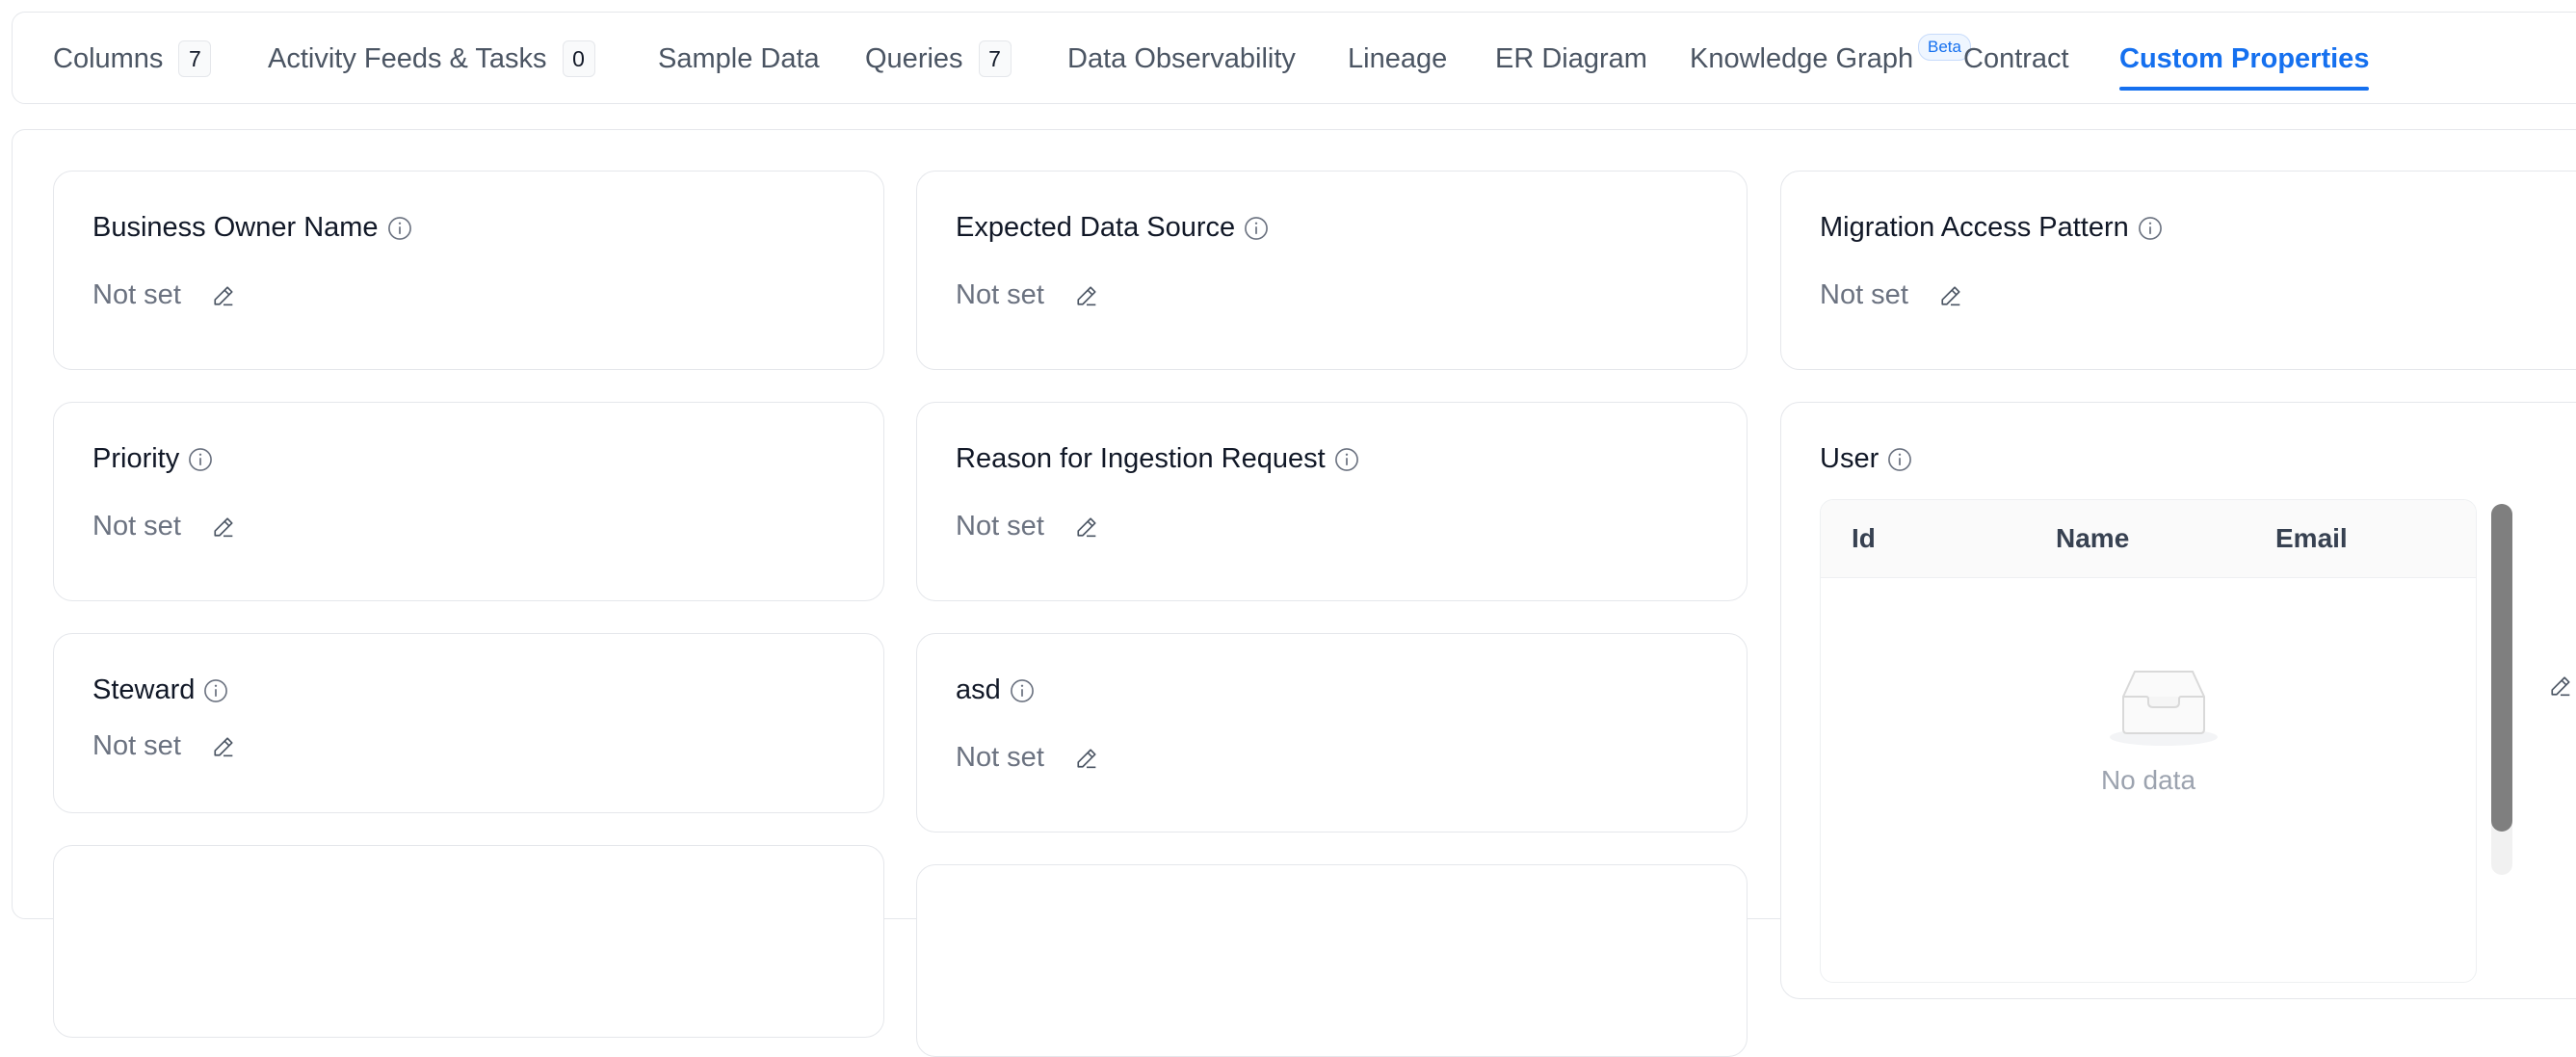 This screenshot has height=1057, width=2576. I want to click on property-title: asd, so click(996, 690).